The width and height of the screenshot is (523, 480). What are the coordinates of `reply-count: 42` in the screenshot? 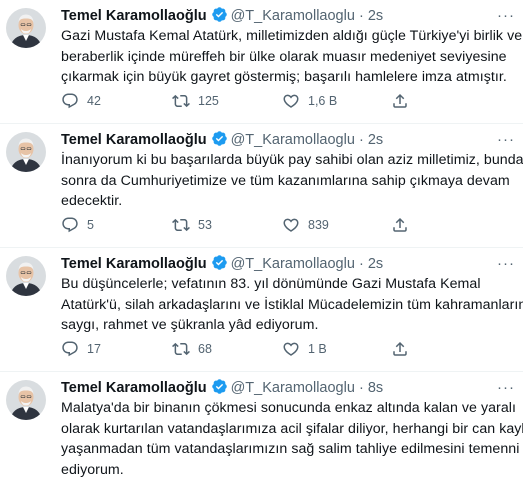 It's located at (94, 101).